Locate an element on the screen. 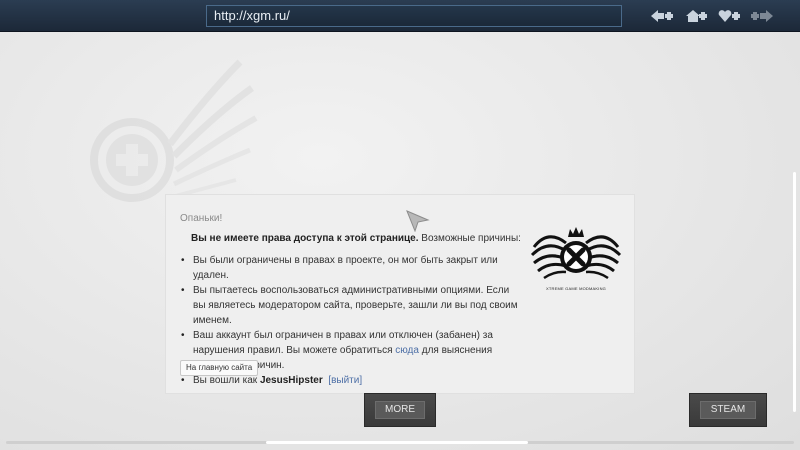 The image size is (800, 450). more-button-label: MORE is located at coordinates (400, 410).